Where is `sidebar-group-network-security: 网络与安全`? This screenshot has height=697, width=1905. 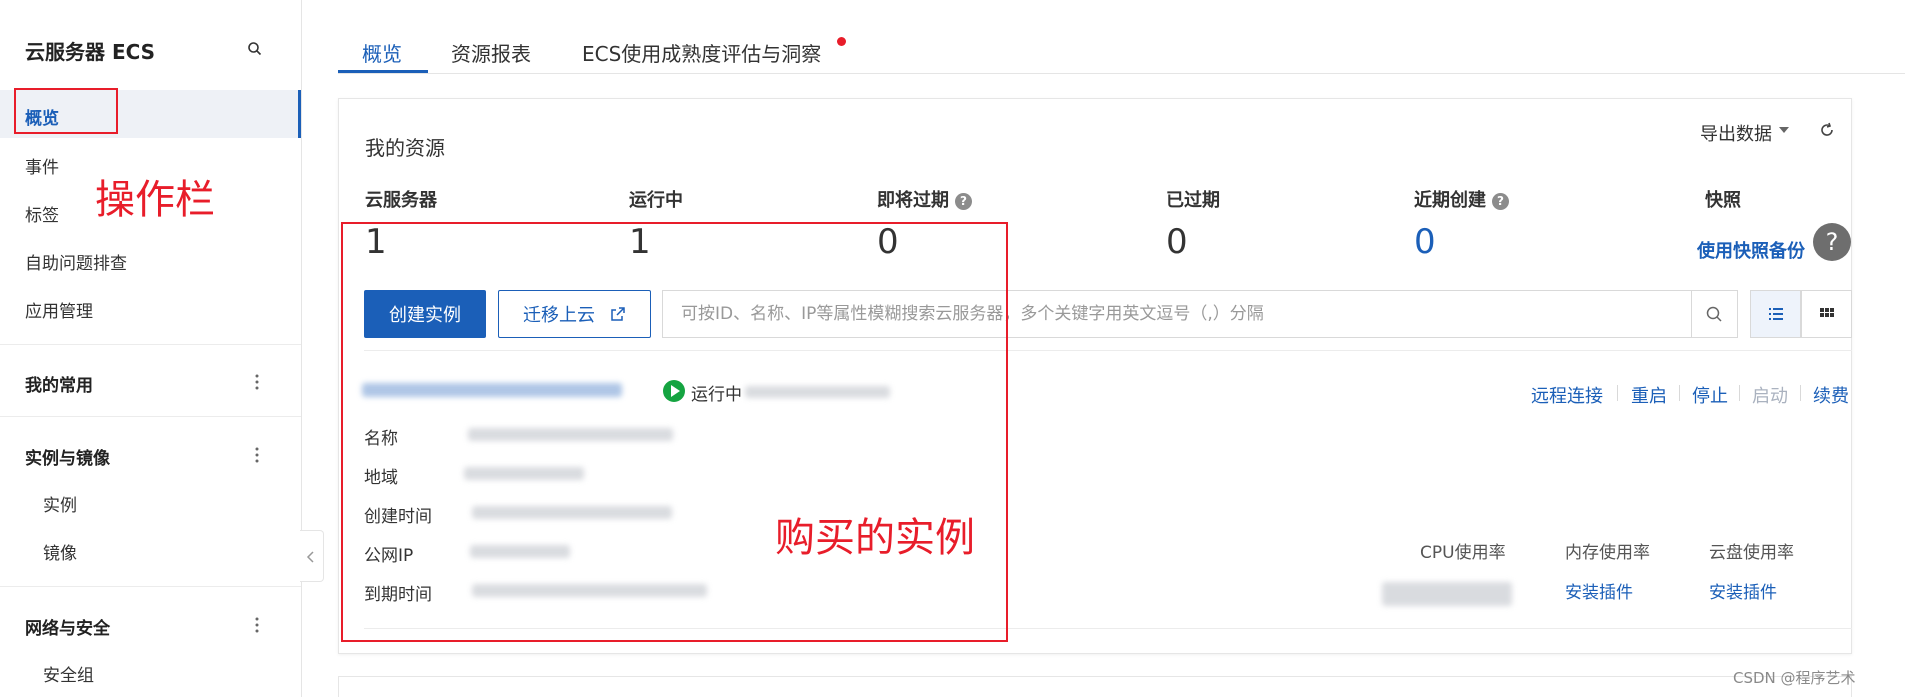
sidebar-group-network-security: 网络与安全 is located at coordinates (67, 626).